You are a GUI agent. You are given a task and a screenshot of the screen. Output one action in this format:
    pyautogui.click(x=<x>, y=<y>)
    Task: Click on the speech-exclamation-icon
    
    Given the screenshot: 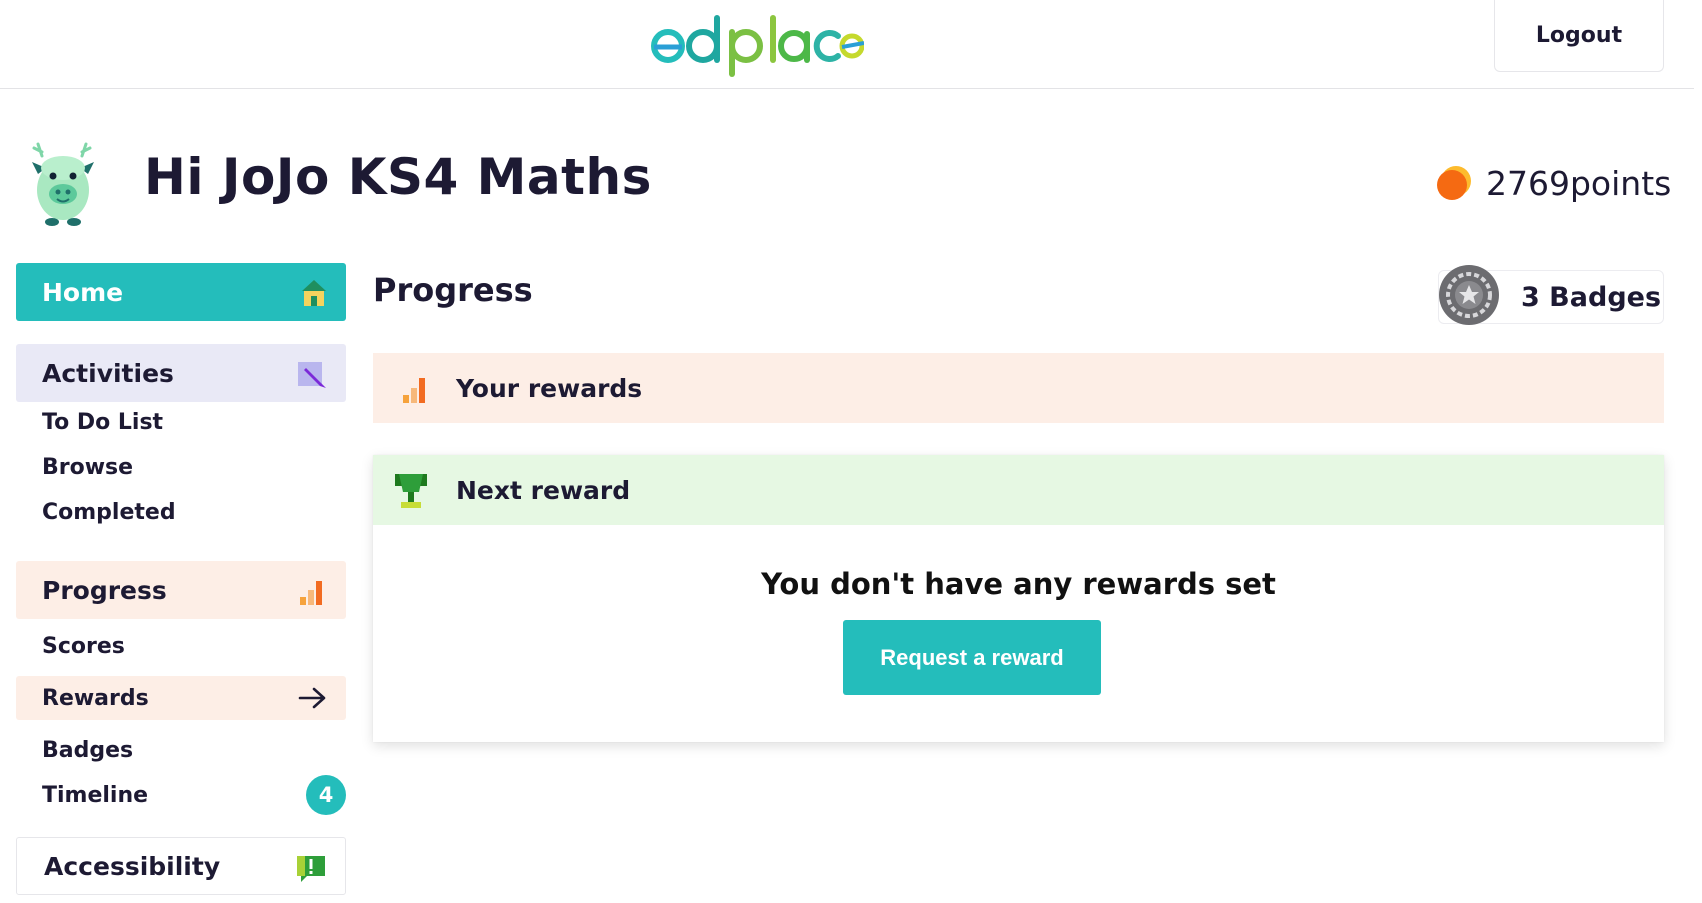 What is the action you would take?
    pyautogui.click(x=311, y=869)
    